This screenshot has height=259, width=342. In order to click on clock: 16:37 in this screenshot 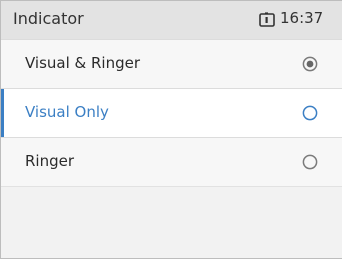, I will do `click(302, 18)`.